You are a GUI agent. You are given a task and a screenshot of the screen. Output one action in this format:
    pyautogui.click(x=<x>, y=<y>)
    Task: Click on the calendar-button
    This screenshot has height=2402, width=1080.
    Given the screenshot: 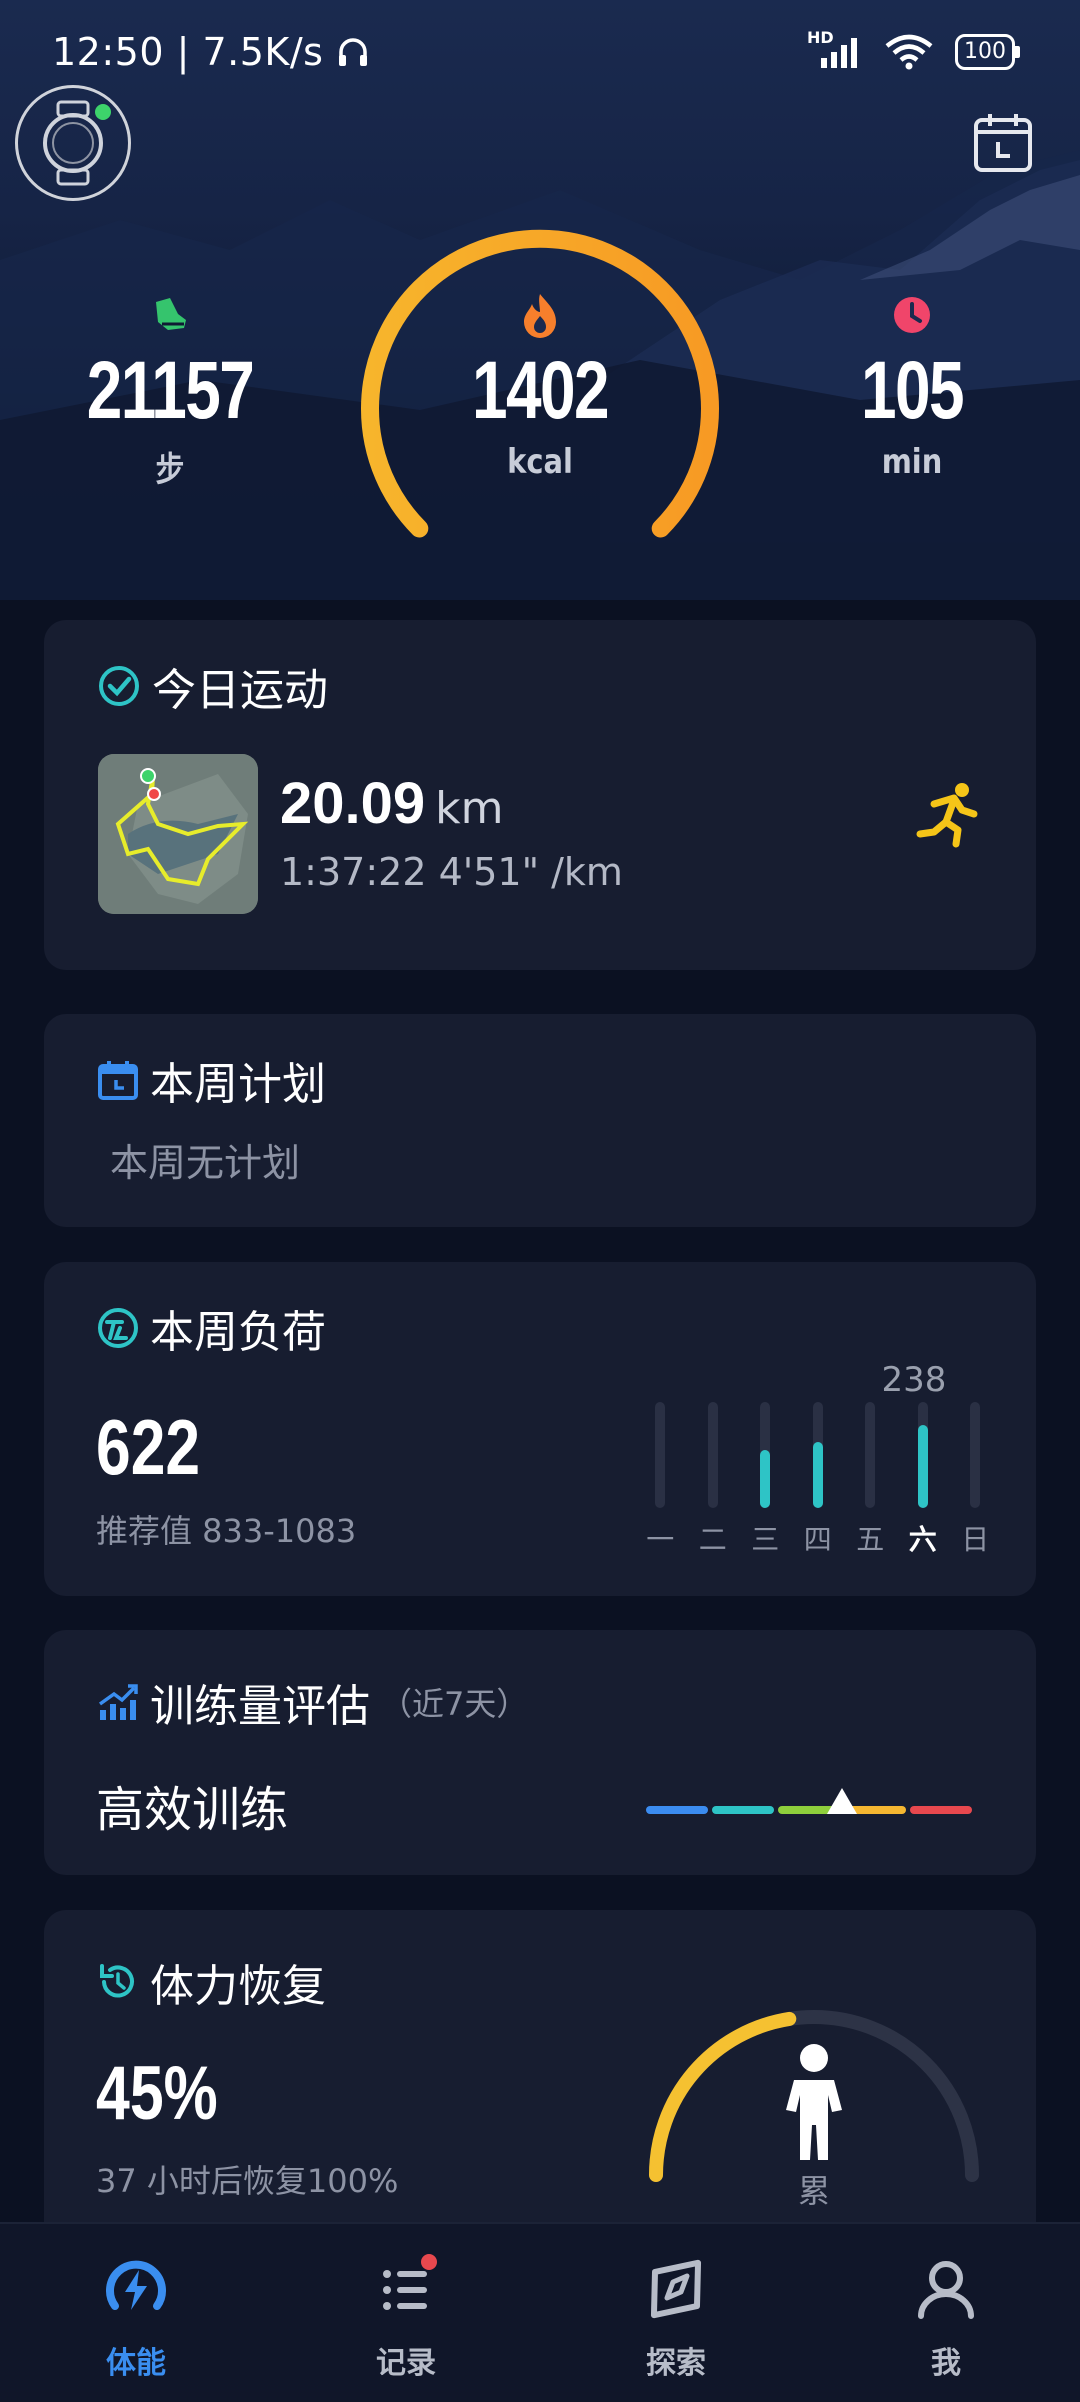 What is the action you would take?
    pyautogui.click(x=1003, y=143)
    